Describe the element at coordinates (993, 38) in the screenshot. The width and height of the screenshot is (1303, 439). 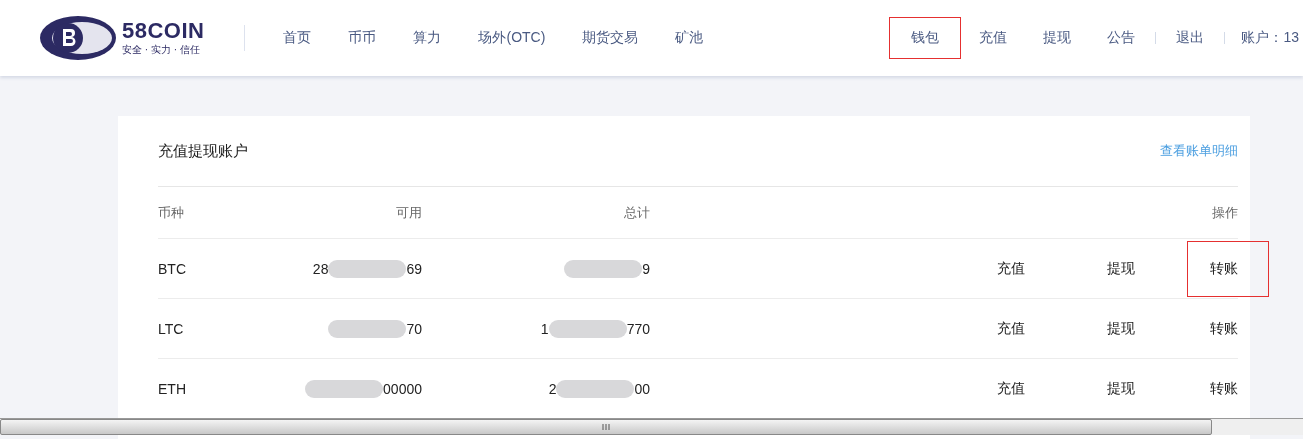
I see `nav-link: 充值` at that location.